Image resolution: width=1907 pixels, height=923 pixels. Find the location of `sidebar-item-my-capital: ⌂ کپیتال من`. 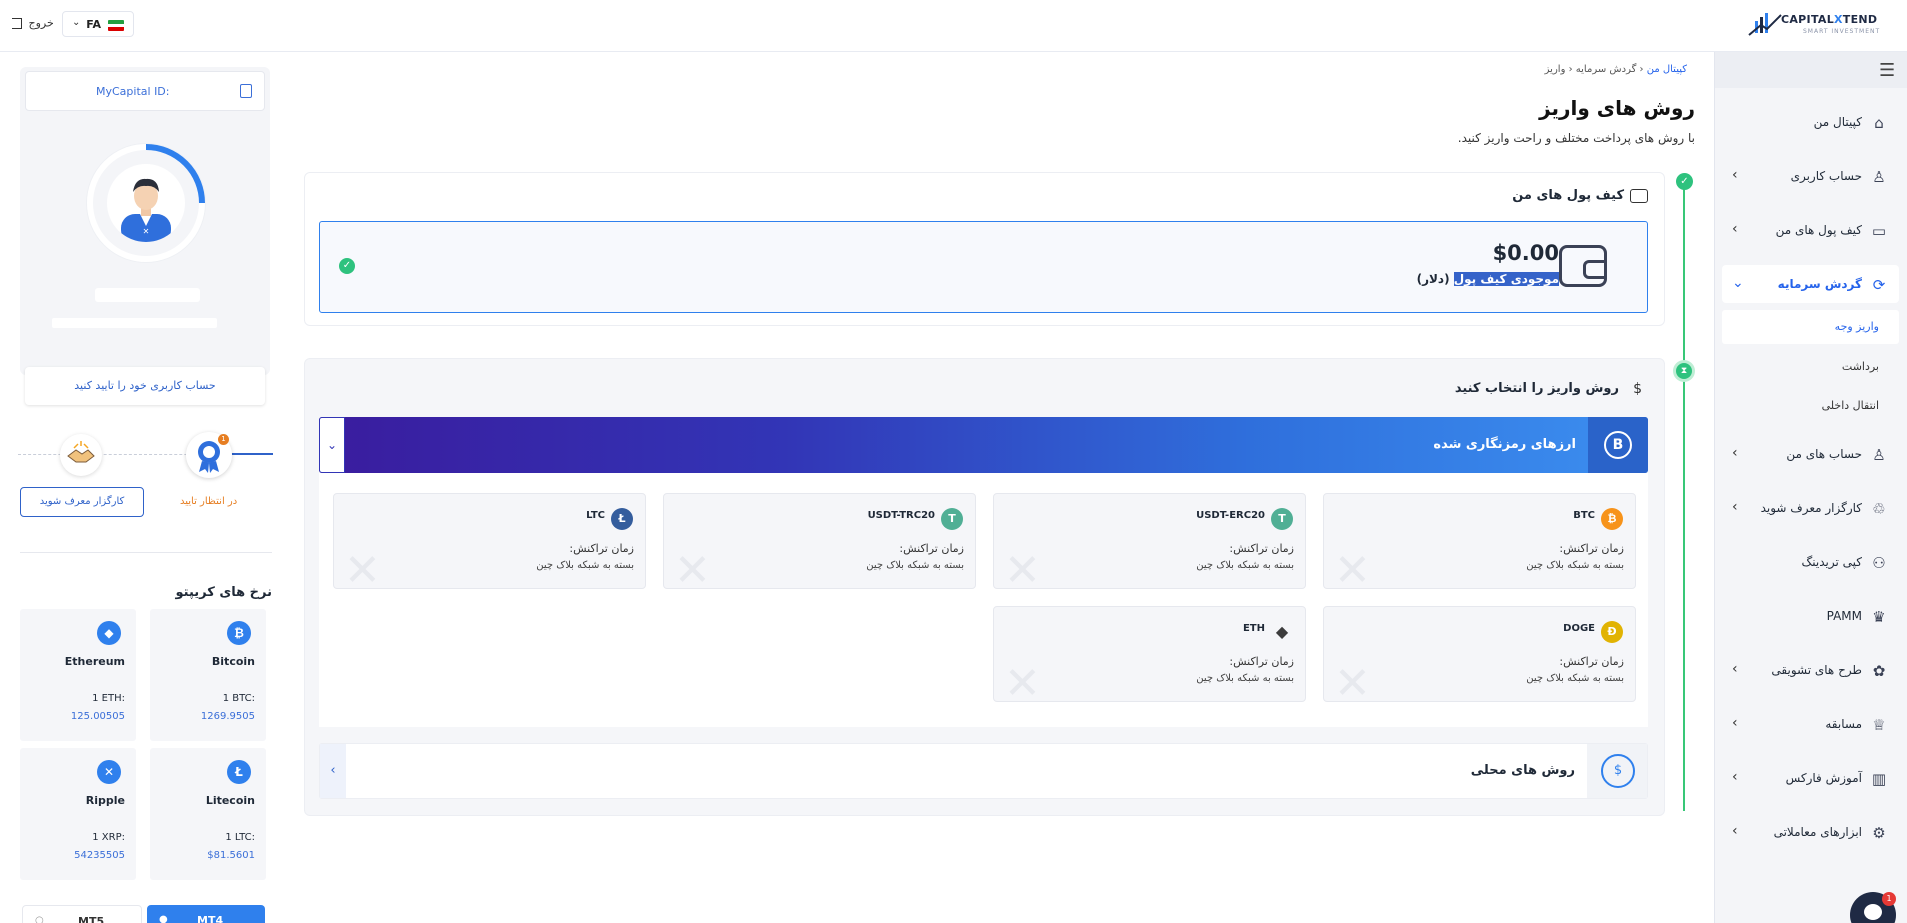

sidebar-item-my-capital: ⌂ کپیتال من is located at coordinates (1810, 122).